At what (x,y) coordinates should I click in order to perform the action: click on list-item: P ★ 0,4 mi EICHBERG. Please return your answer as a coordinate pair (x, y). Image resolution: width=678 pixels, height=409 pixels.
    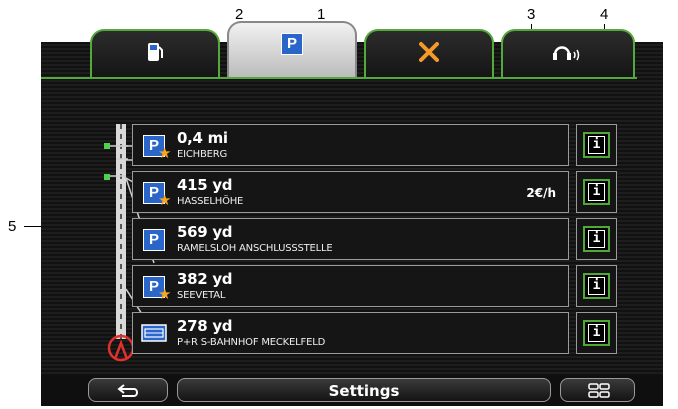
    Looking at the image, I should click on (350, 145).